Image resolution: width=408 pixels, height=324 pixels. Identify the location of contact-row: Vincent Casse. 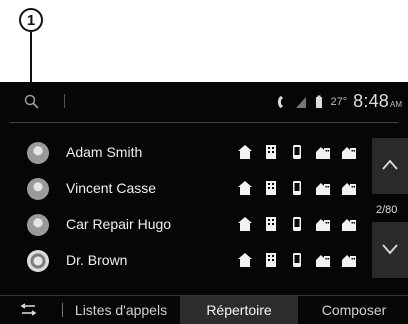
(182, 191).